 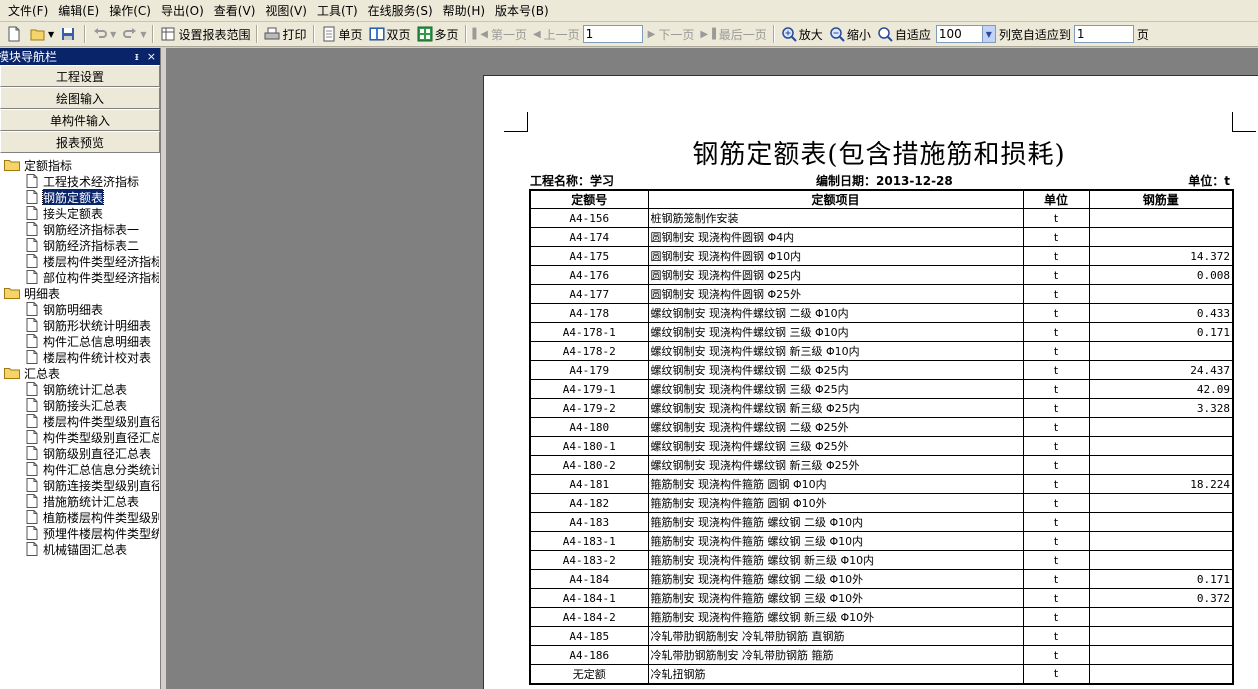 What do you see at coordinates (15, 34) in the screenshot?
I see `new-file-button` at bounding box center [15, 34].